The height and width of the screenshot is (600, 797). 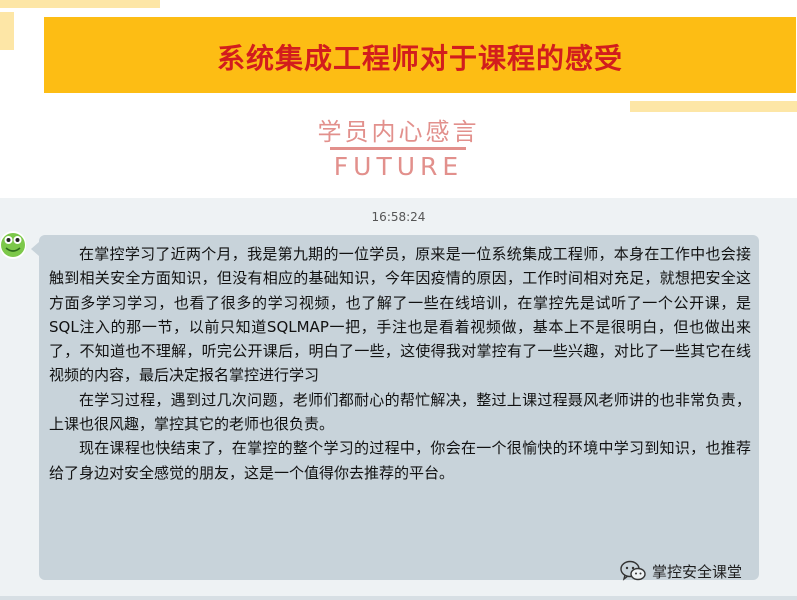 I want to click on bottom-divider, so click(x=398, y=598).